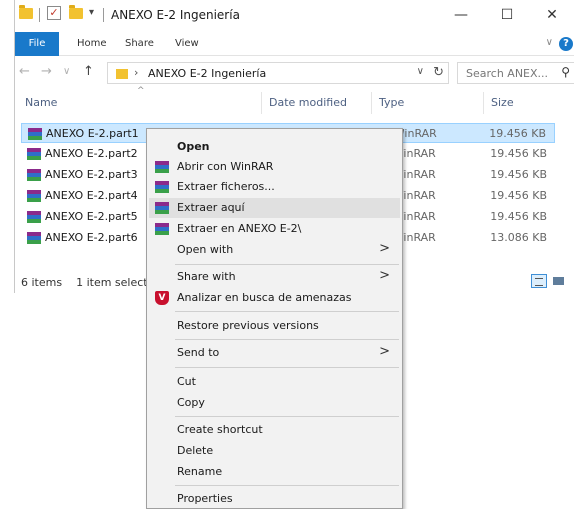 This screenshot has height=509, width=574. I want to click on tab-file: File, so click(37, 44).